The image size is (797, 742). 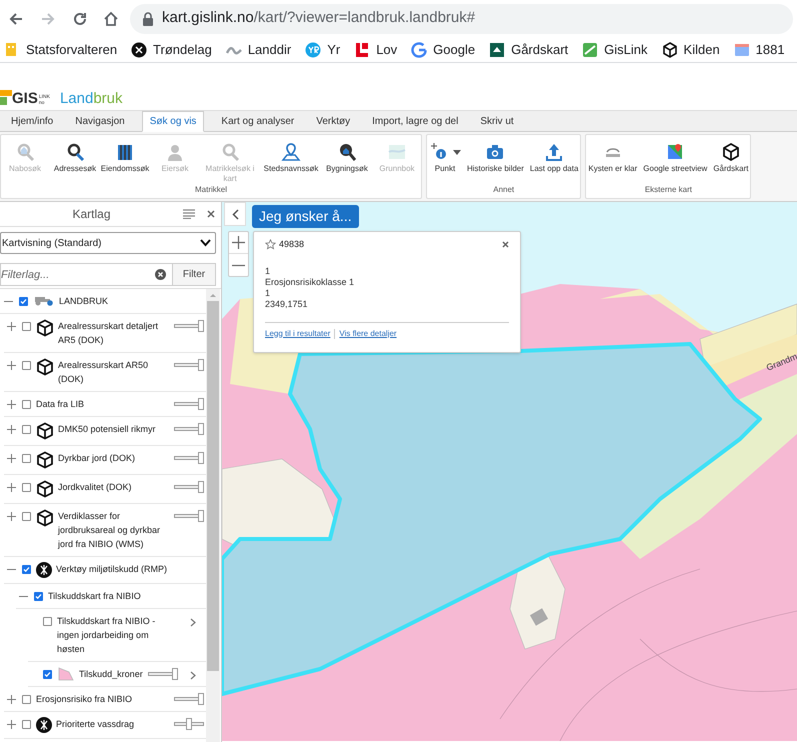 What do you see at coordinates (691, 50) in the screenshot?
I see `bookmark-link: Kilden` at bounding box center [691, 50].